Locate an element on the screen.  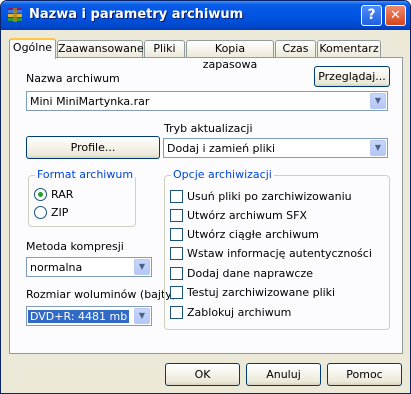
cancel-button: Anuluj is located at coordinates (283, 374).